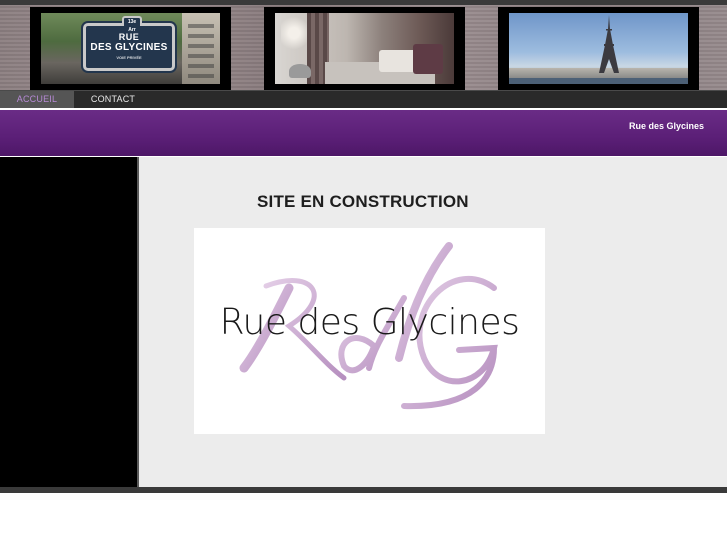 This screenshot has width=727, height=545. Describe the element at coordinates (363, 133) in the screenshot. I see `title-band: Rue des Glycines` at that location.